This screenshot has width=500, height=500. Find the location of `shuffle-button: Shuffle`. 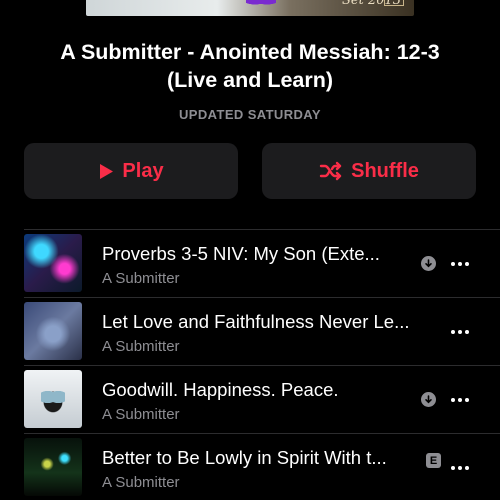

shuffle-button: Shuffle is located at coordinates (369, 171).